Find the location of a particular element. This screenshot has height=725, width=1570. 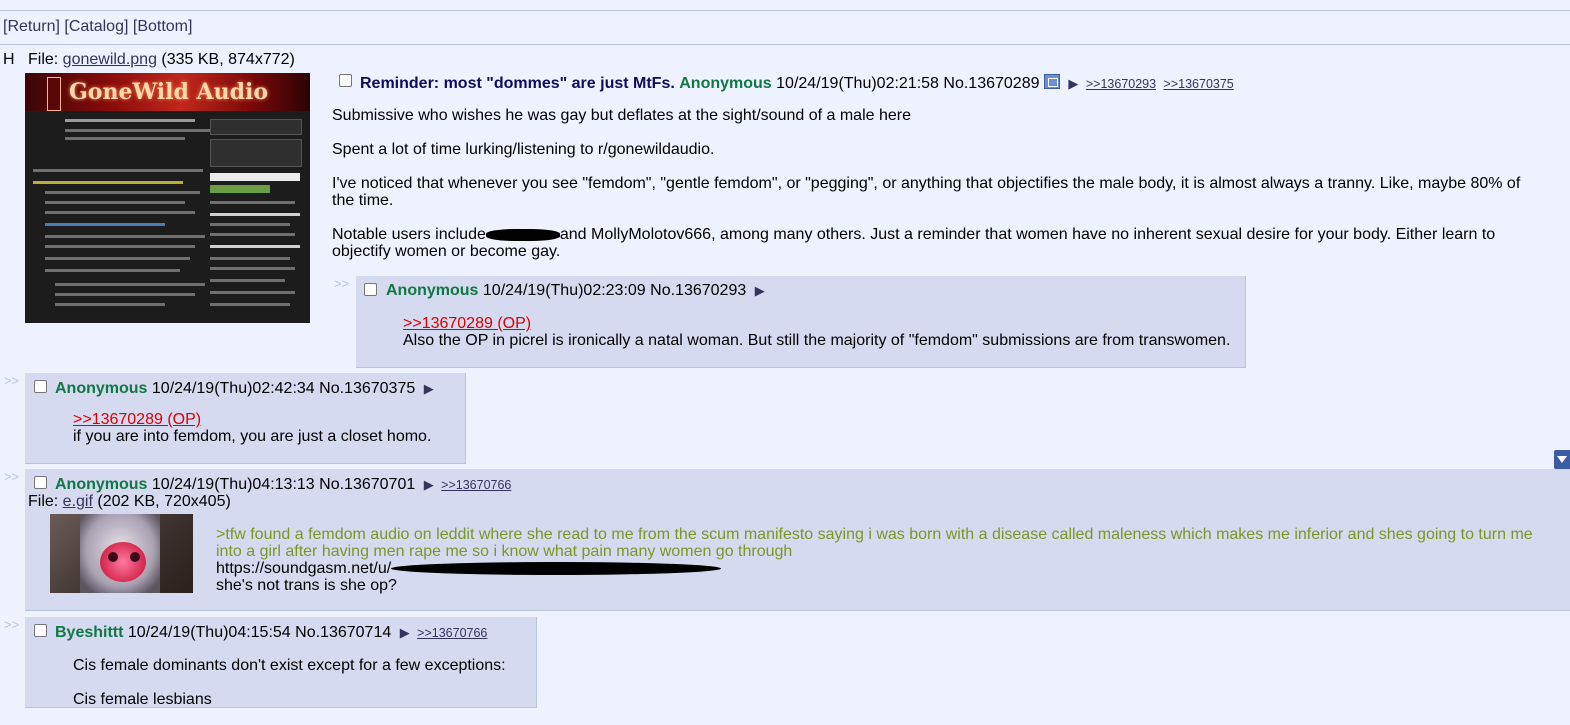

reply-datetime: 10/24/19(Thu)02:42:34 is located at coordinates (233, 388).